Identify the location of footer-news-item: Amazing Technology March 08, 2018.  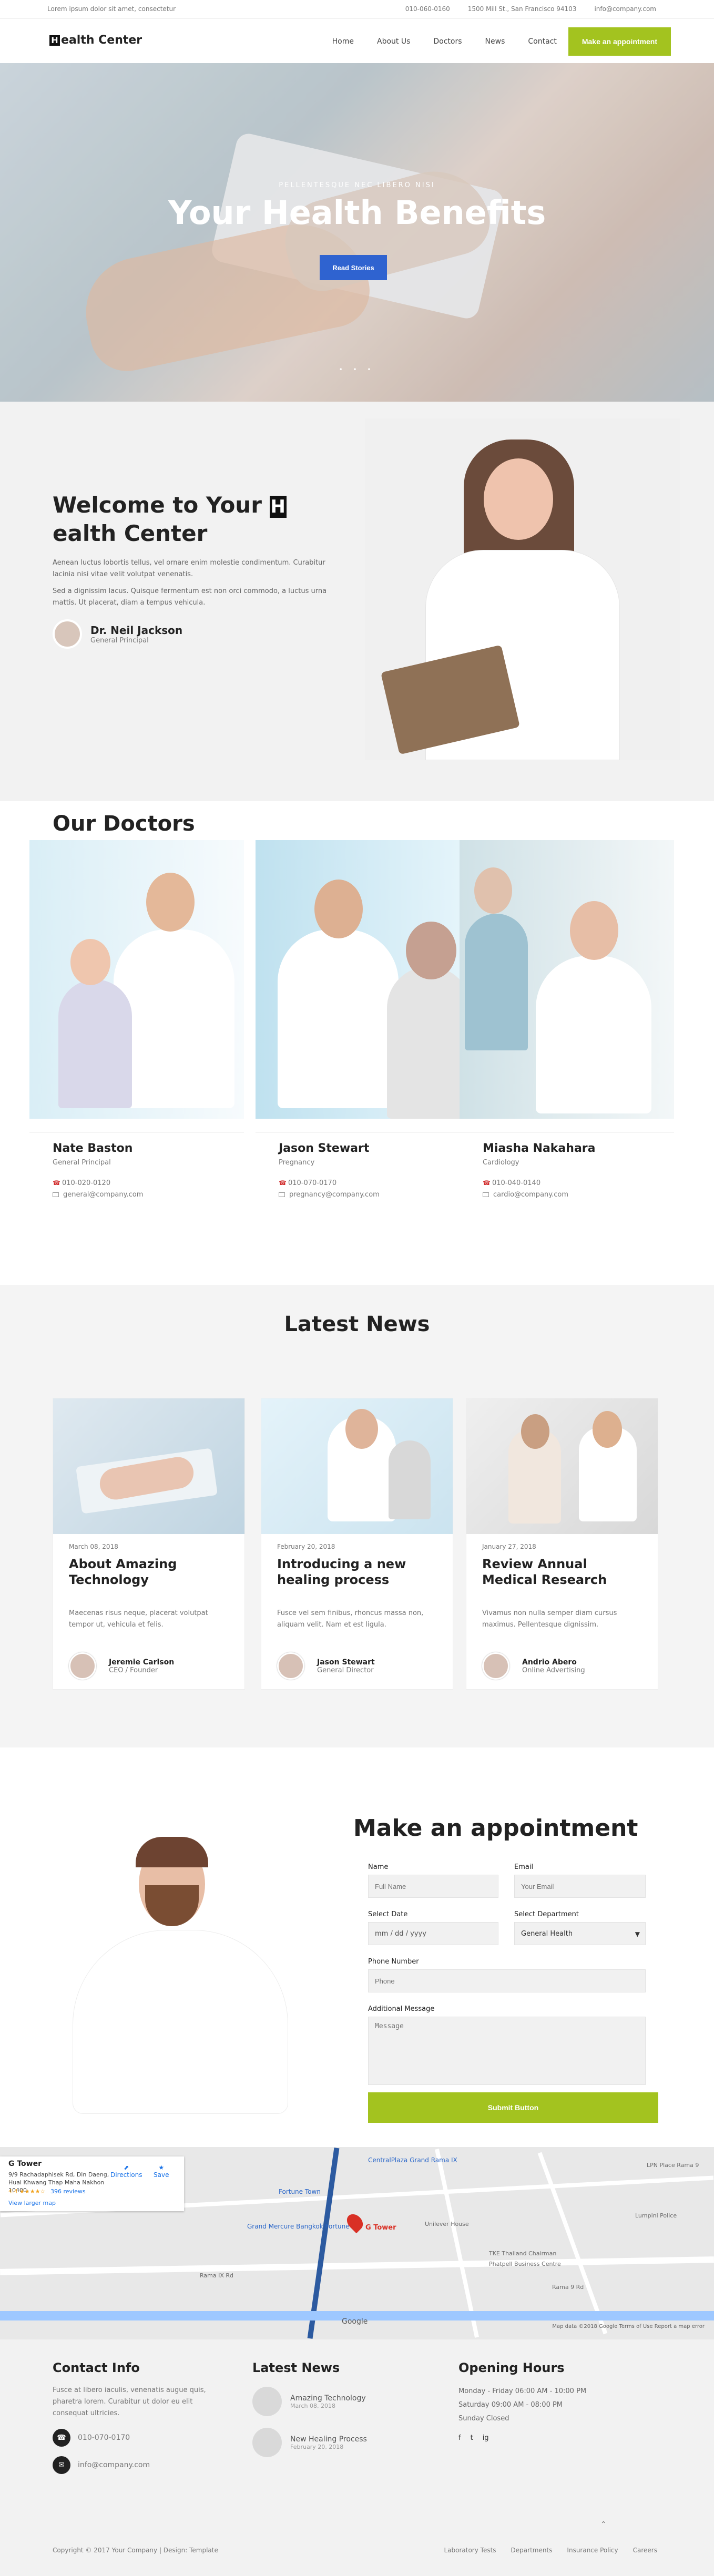
(320, 2401).